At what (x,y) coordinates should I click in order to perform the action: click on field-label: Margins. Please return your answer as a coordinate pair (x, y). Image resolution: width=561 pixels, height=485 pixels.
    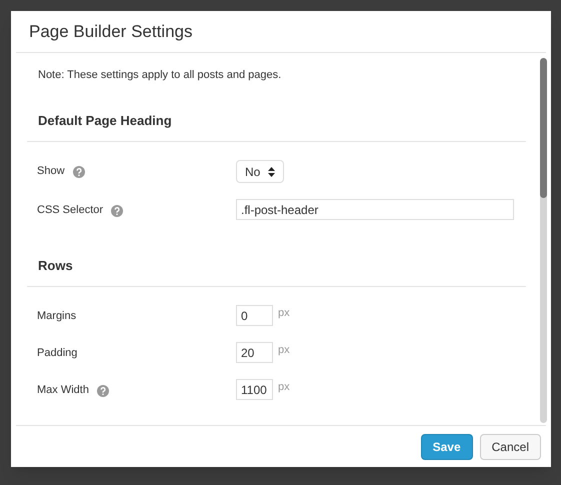
    Looking at the image, I should click on (56, 316).